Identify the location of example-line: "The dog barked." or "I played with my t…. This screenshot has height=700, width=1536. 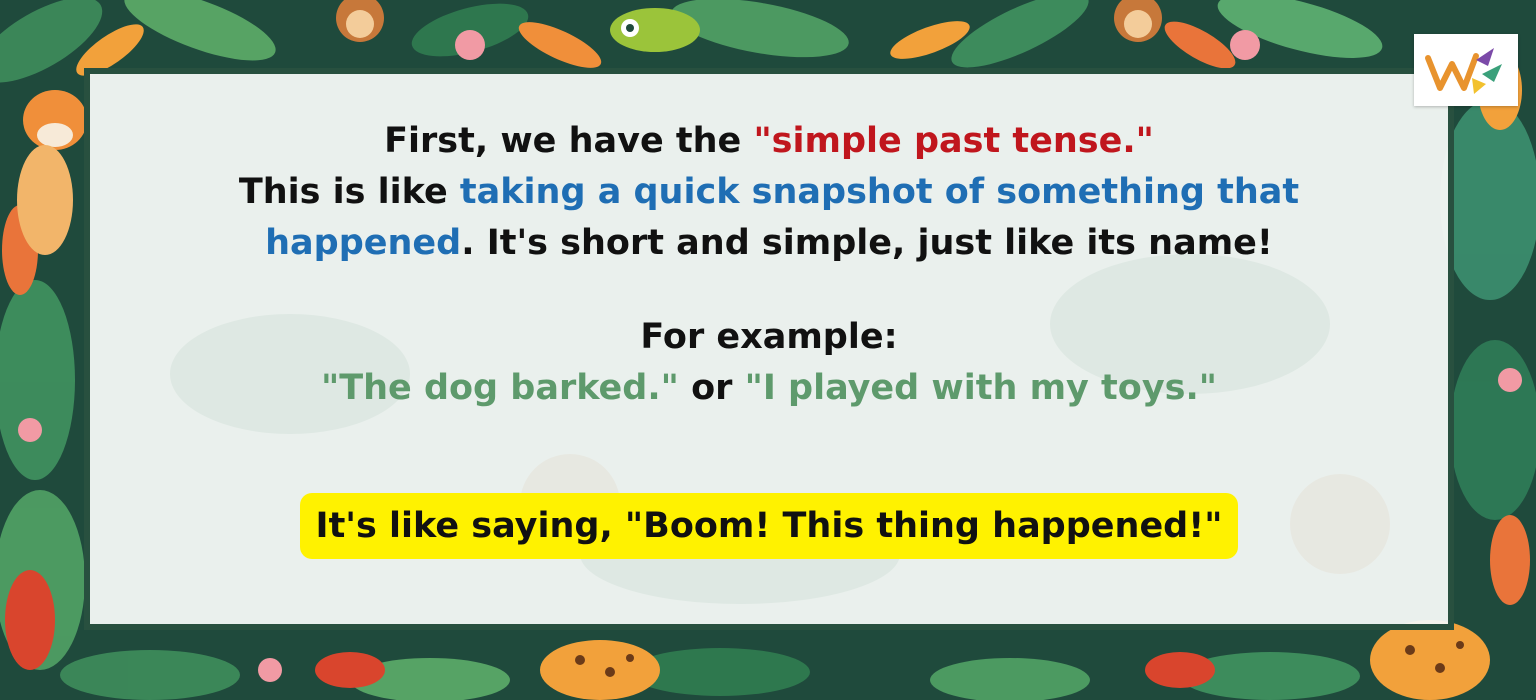
(769, 388).